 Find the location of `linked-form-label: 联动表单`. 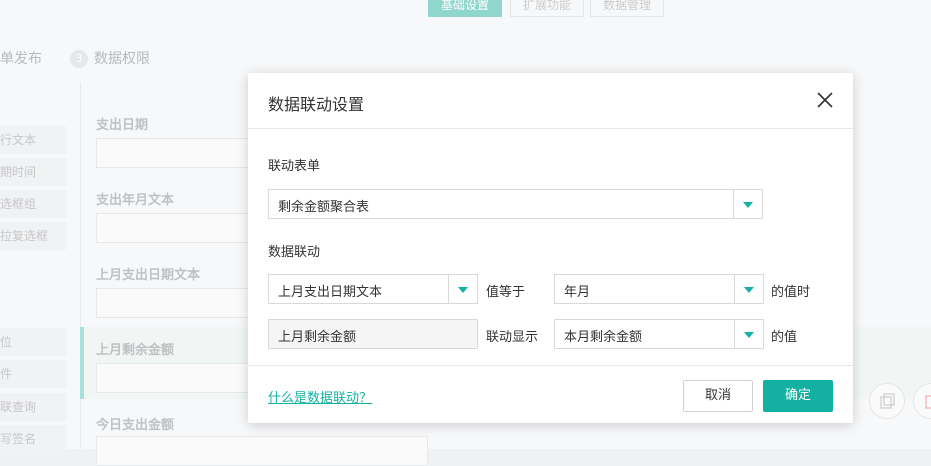

linked-form-label: 联动表单 is located at coordinates (294, 166).